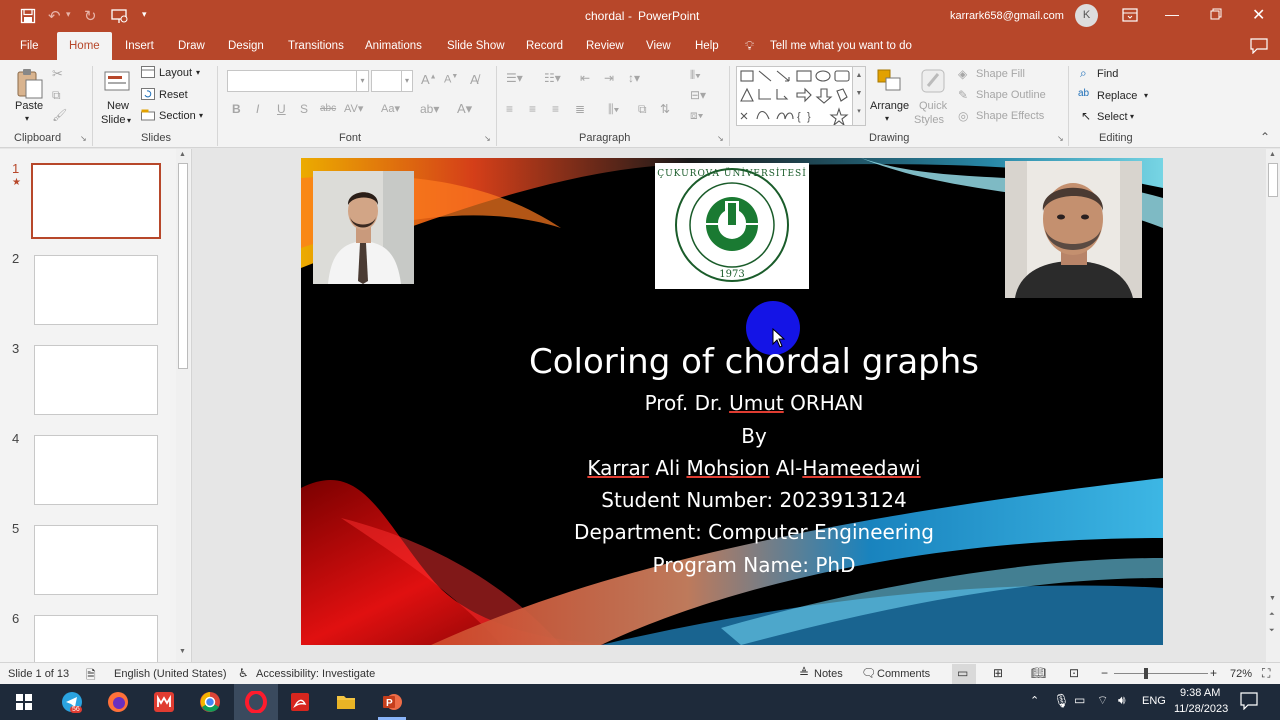 The width and height of the screenshot is (1280, 720). Describe the element at coordinates (509, 109) in the screenshot. I see `align-left-icon: ≡` at that location.